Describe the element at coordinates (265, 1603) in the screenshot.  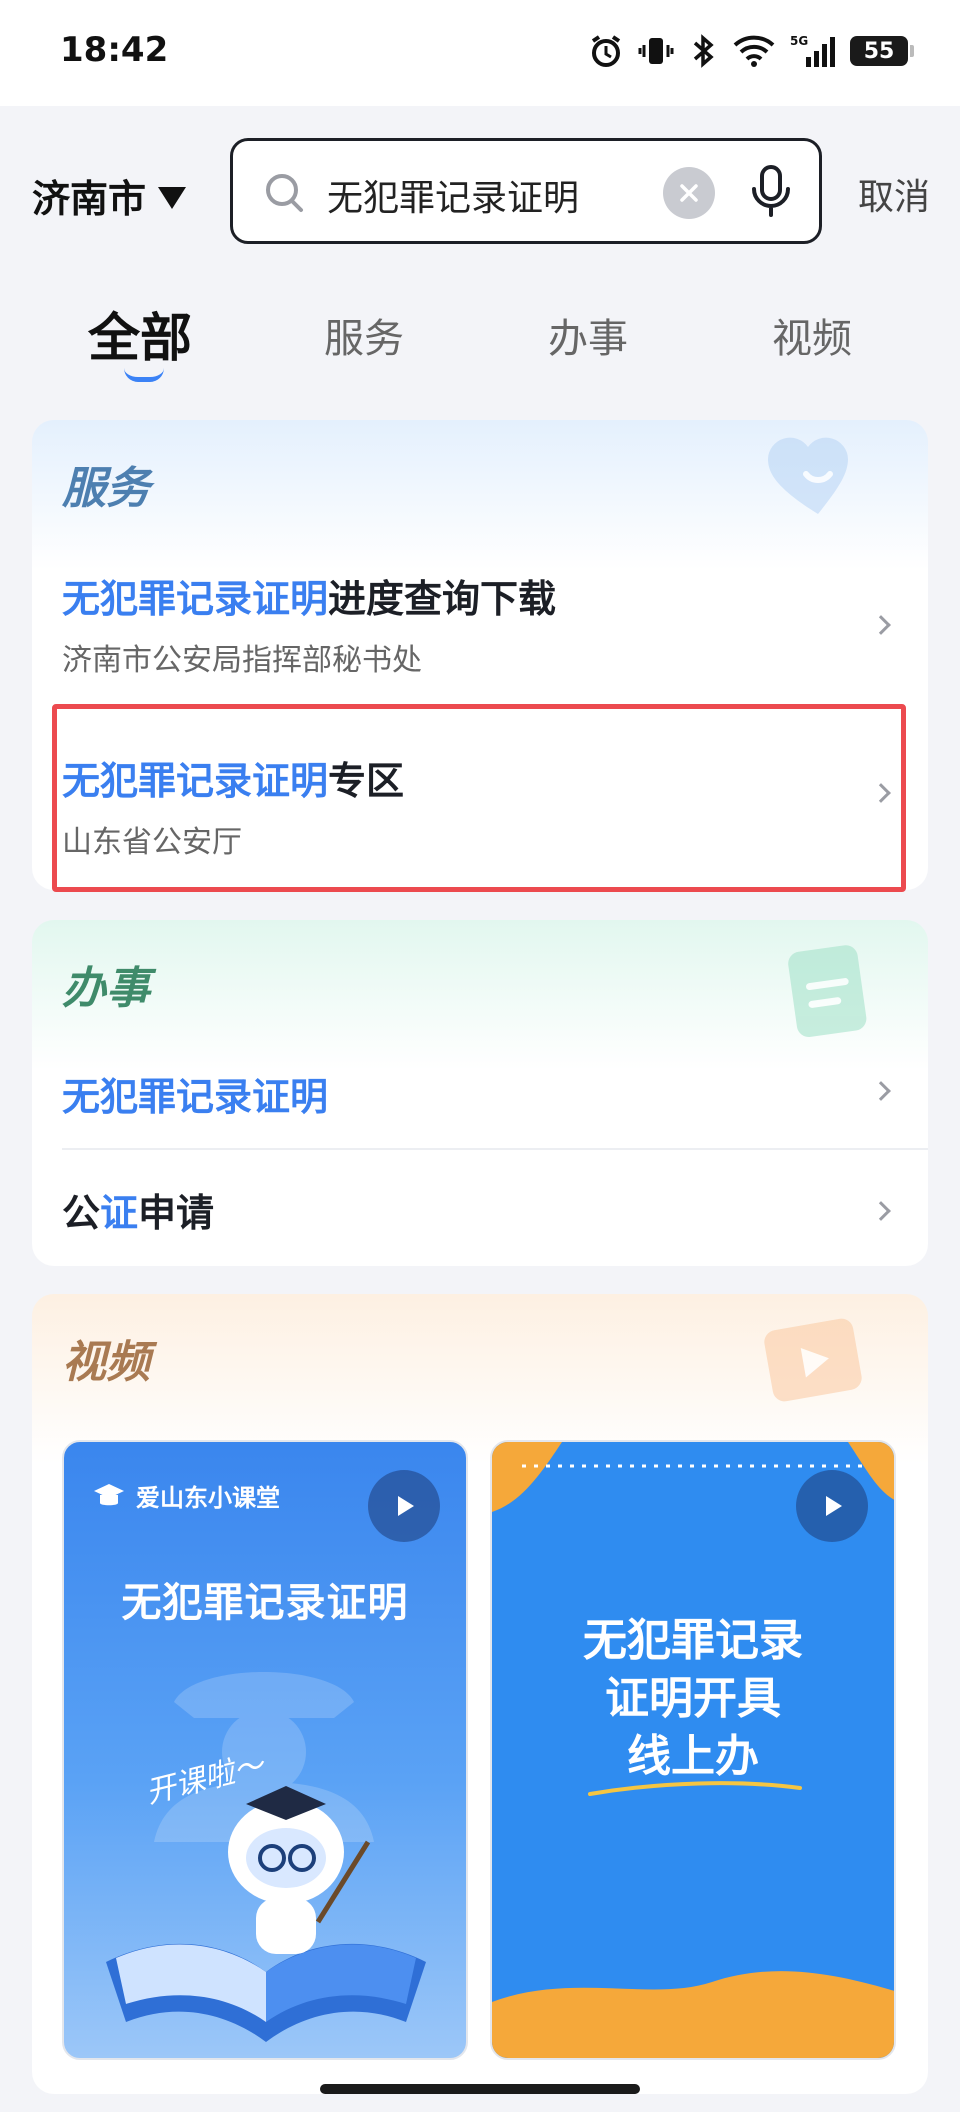
I see `video-title: 无犯罪记录证明` at that location.